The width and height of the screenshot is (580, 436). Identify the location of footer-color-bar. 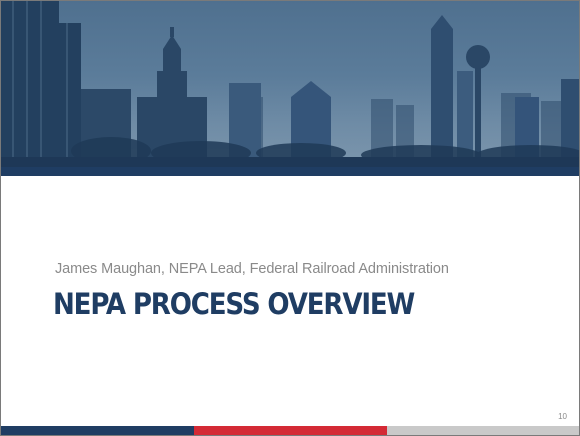
(290, 430).